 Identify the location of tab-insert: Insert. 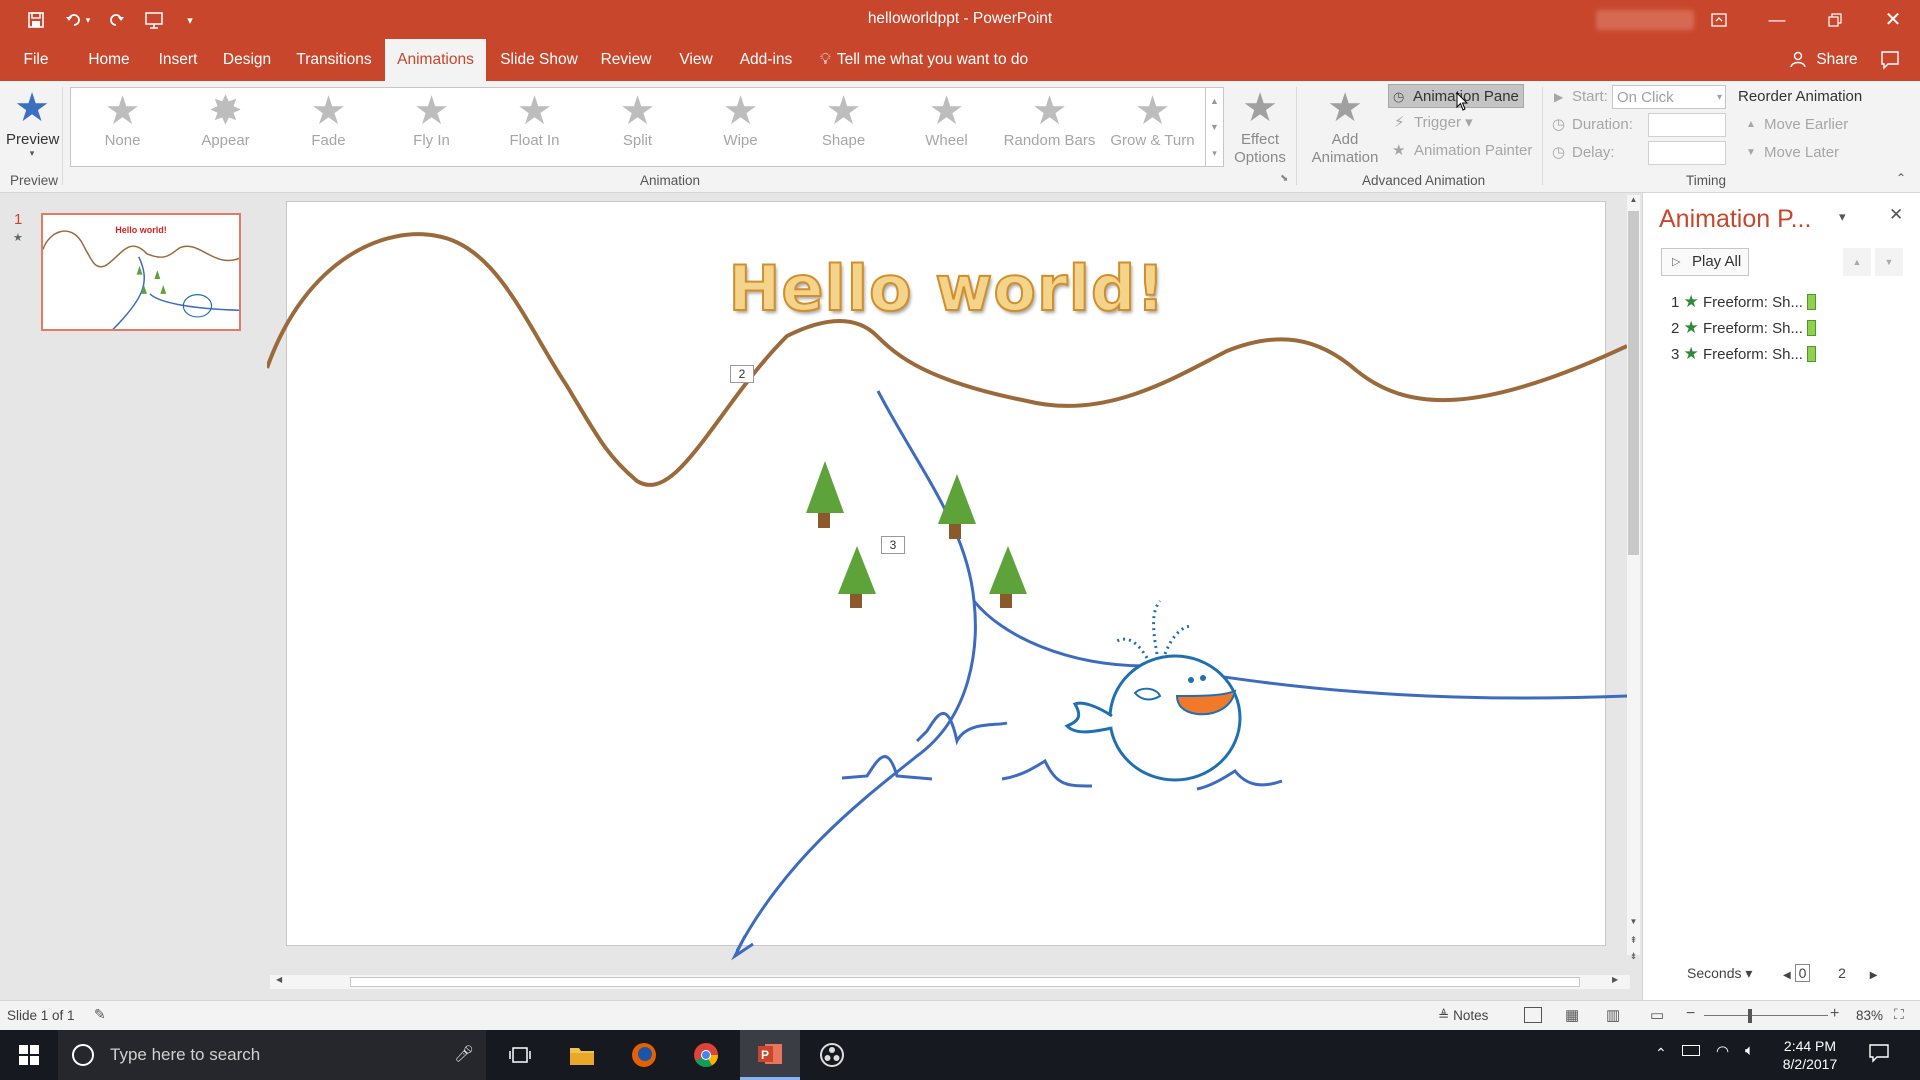
(178, 60).